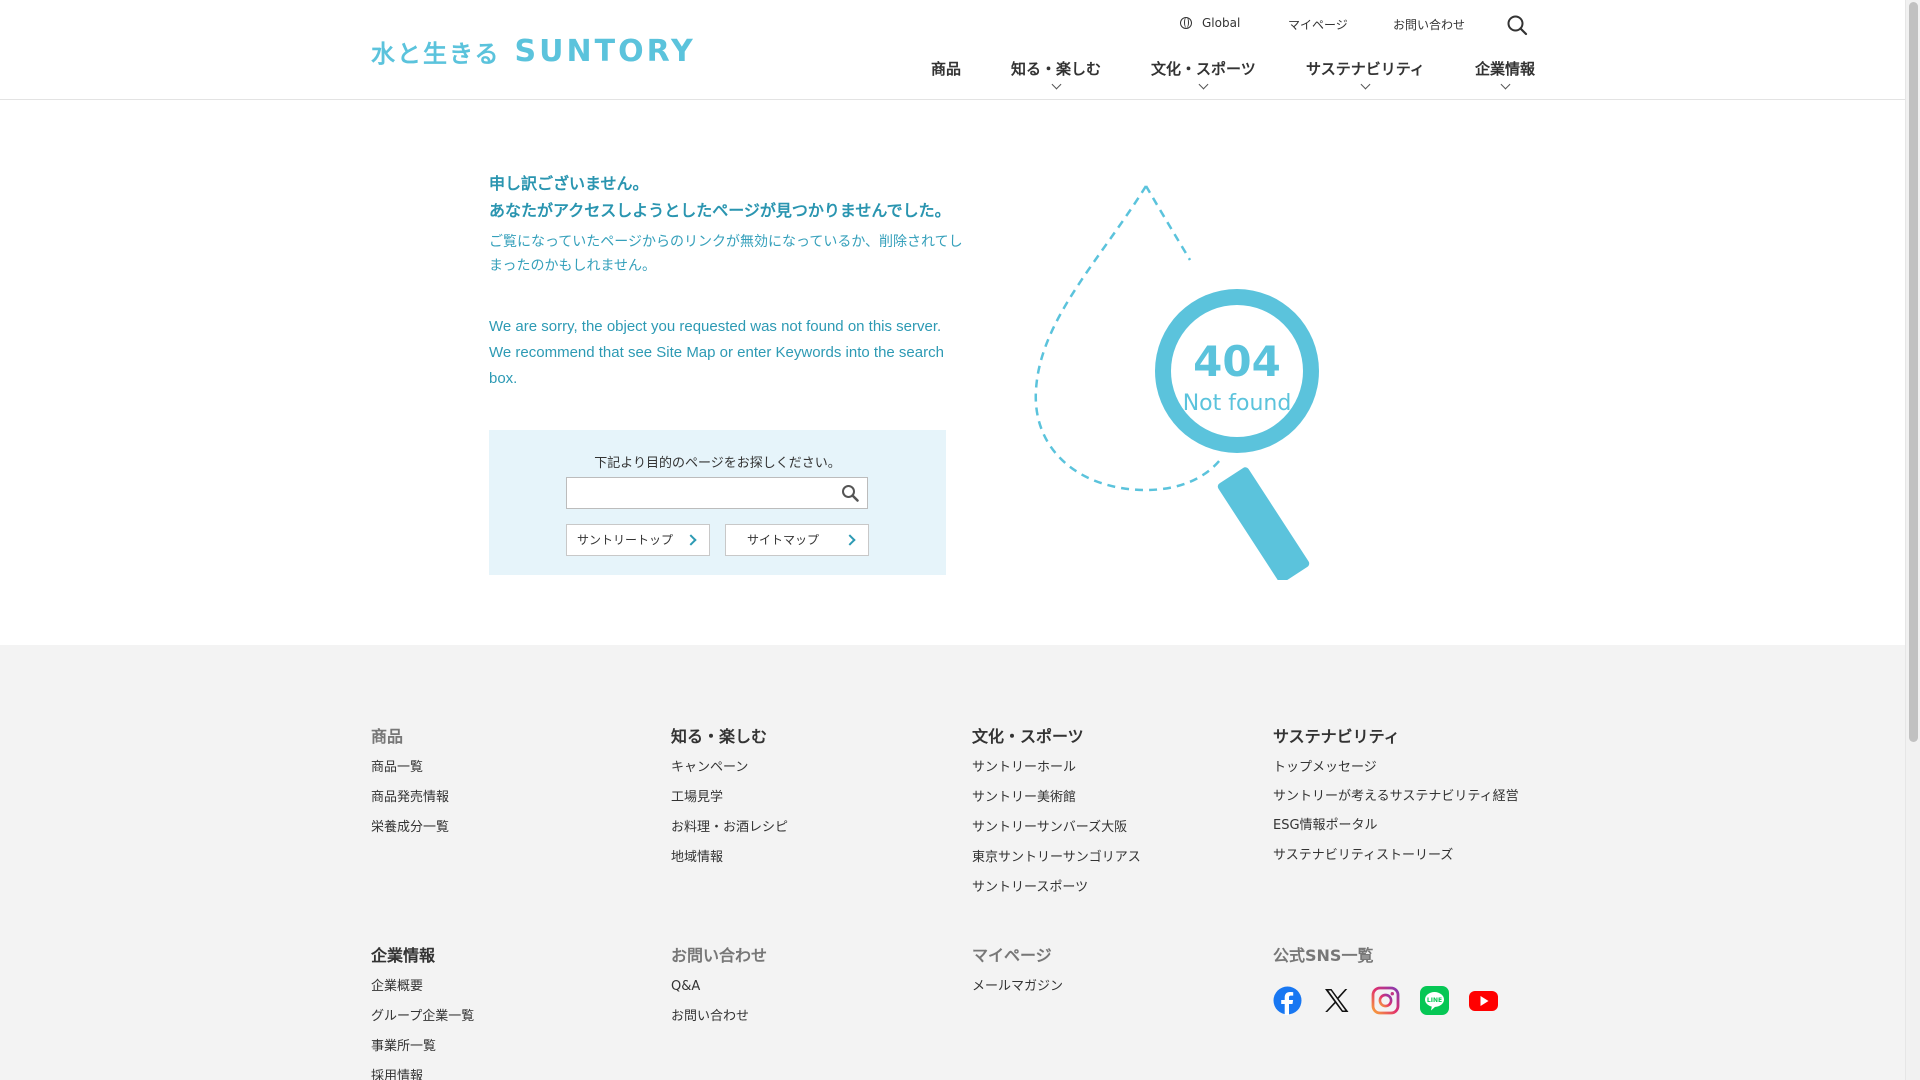 This screenshot has width=1920, height=1080. What do you see at coordinates (1336, 1000) in the screenshot?
I see `x-icon` at bounding box center [1336, 1000].